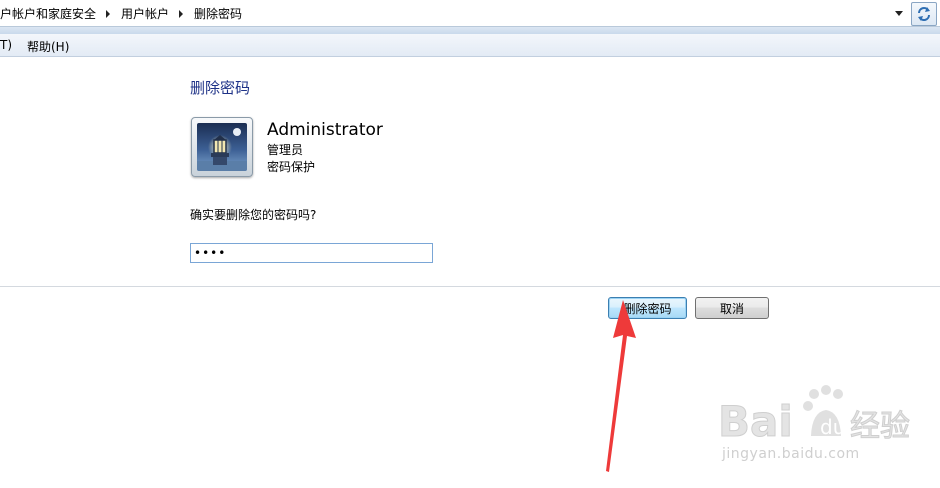  I want to click on confirm-question: 确实要删除您的密码吗?, so click(253, 215).